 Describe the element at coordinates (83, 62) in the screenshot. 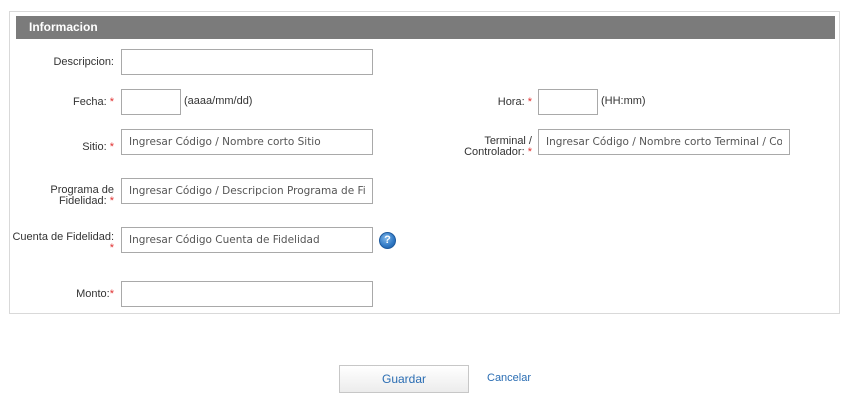

I see `descripcion-label-text: Descripcion:` at that location.